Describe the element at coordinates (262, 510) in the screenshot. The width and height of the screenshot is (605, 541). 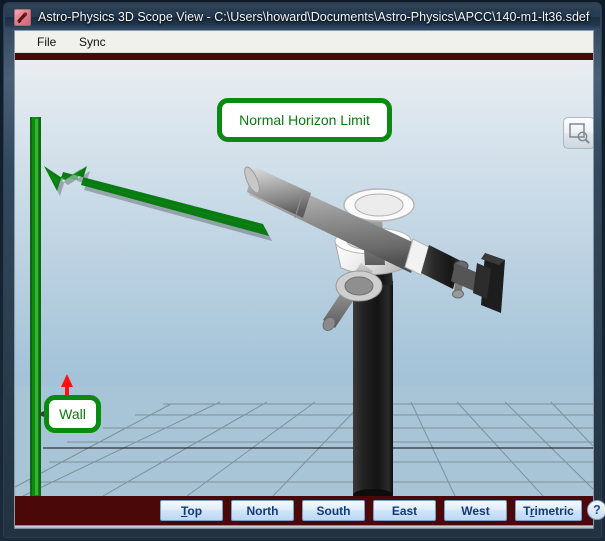
I see `view-north-button: North` at that location.